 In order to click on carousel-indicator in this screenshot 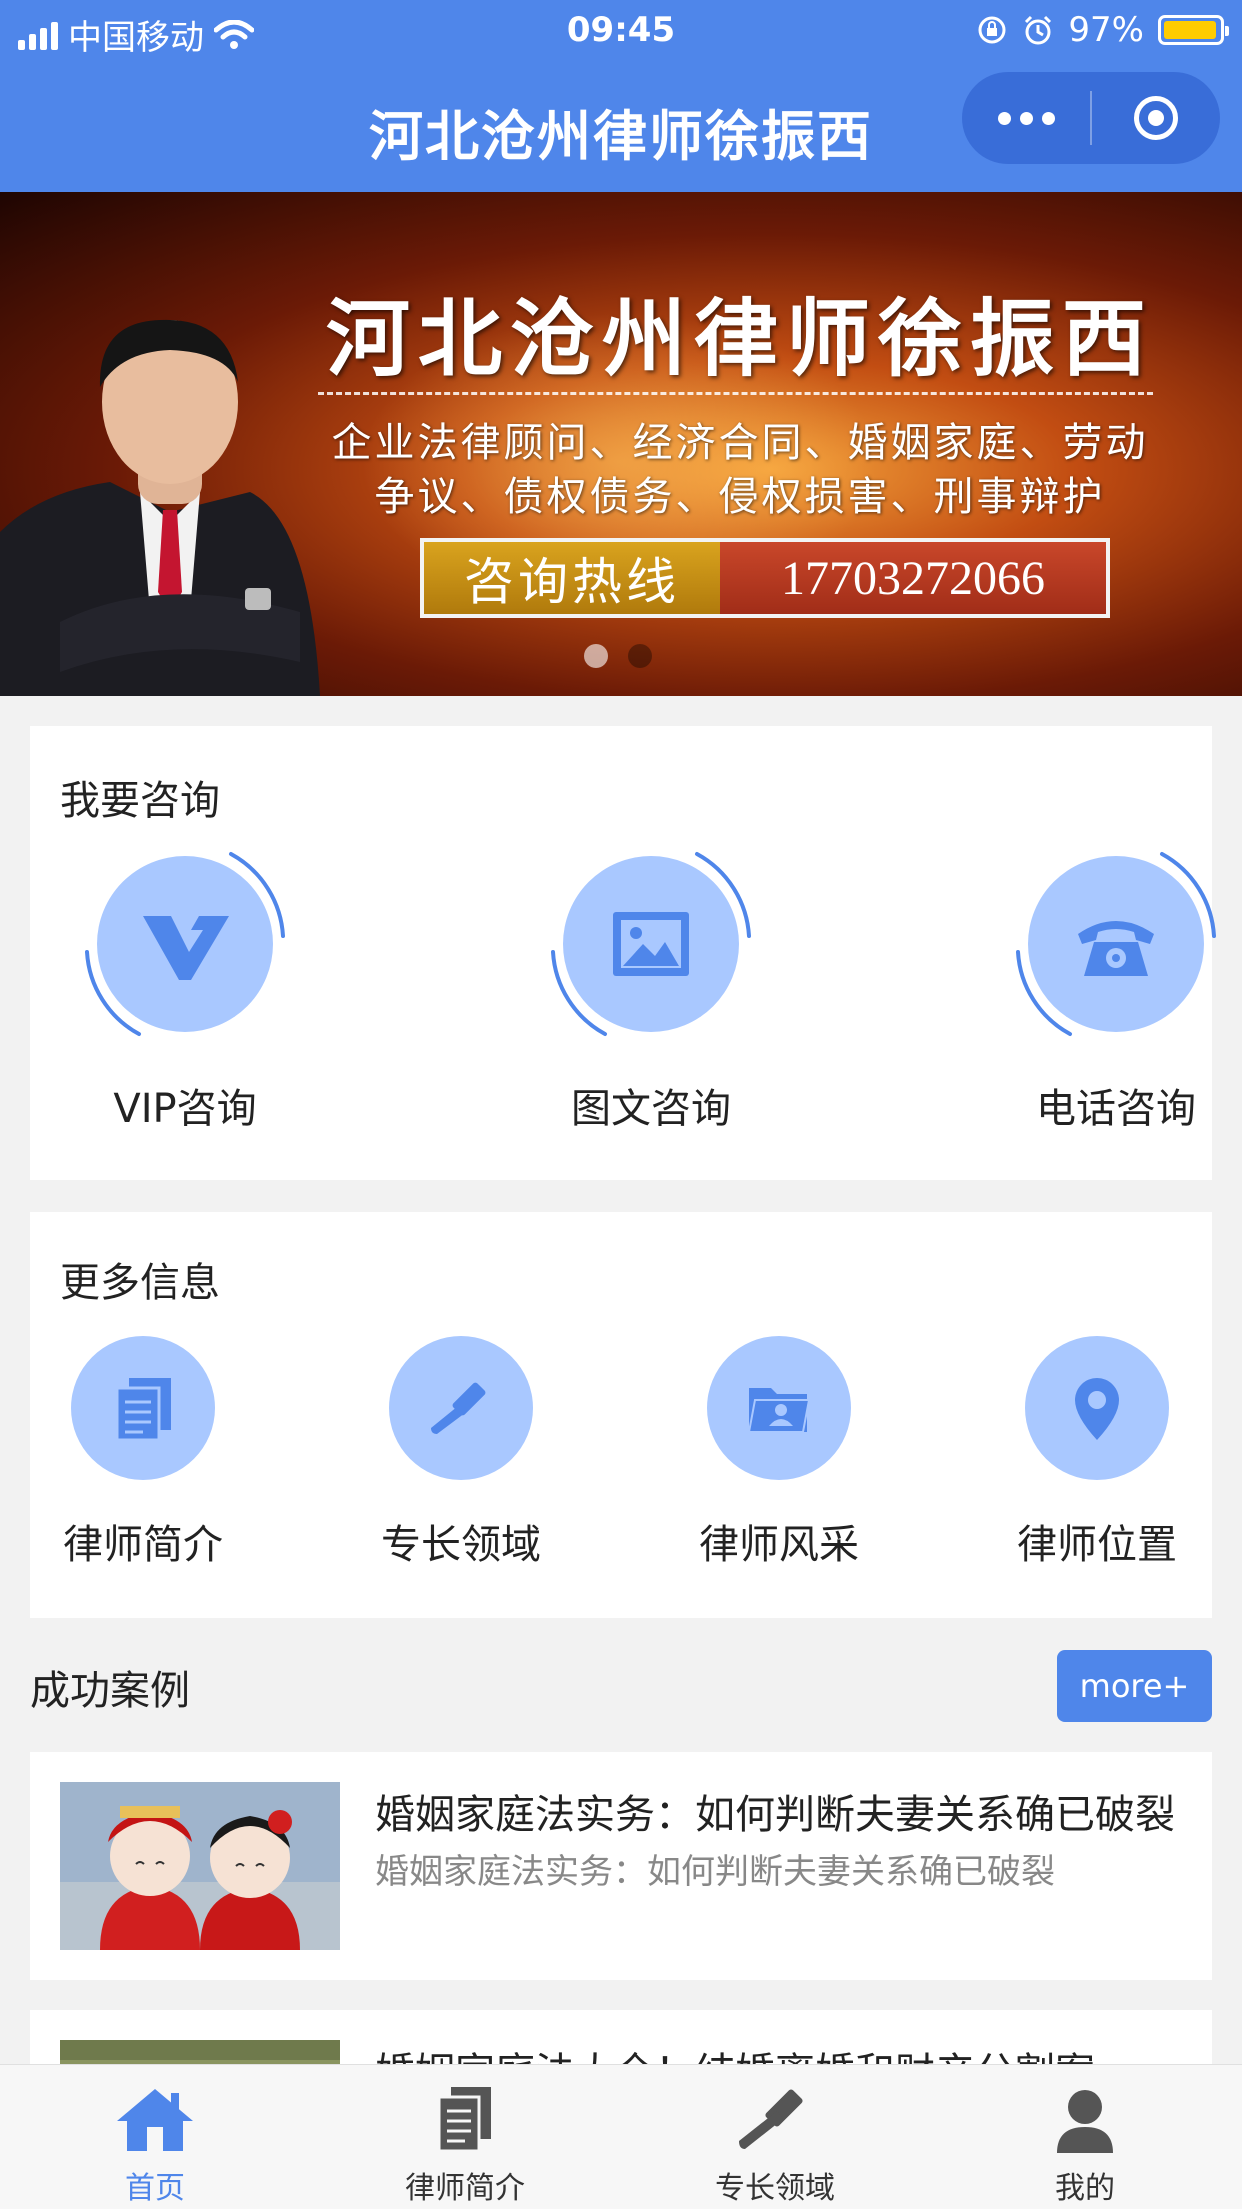, I will do `click(618, 656)`.